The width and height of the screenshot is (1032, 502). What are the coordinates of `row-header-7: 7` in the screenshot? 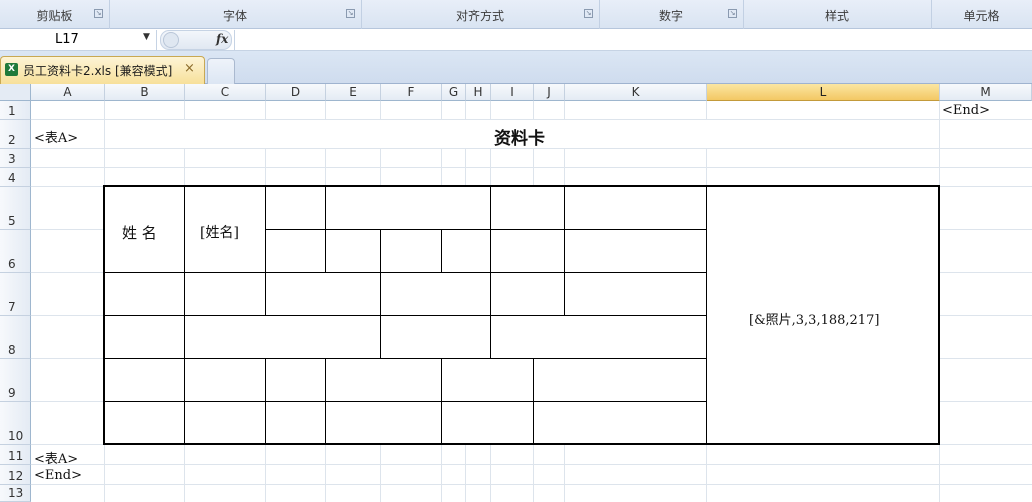 It's located at (15, 294).